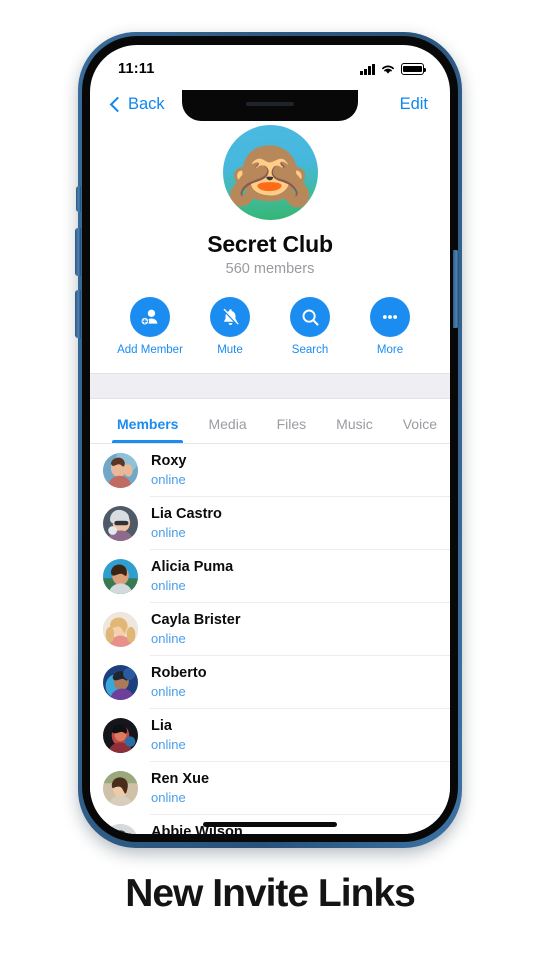  I want to click on group-profile-header: 🙈 Secret Club 560 members, so click(270, 199).